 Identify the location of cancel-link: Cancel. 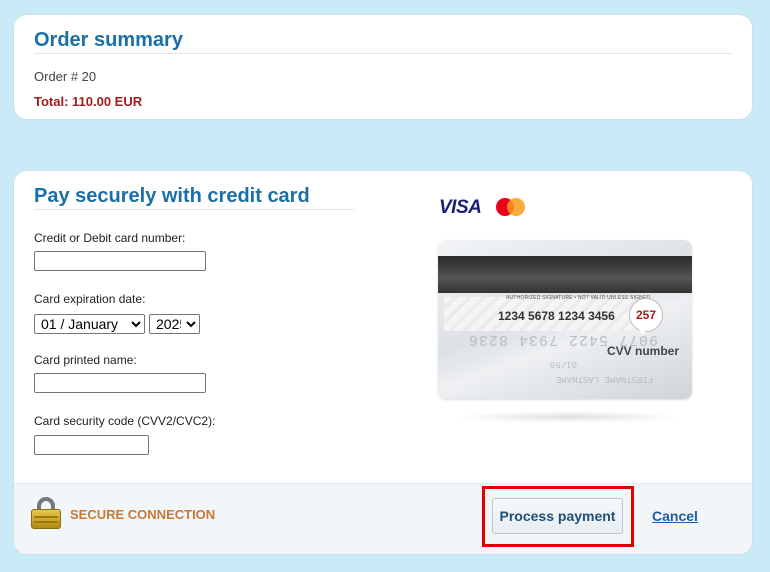
(675, 516).